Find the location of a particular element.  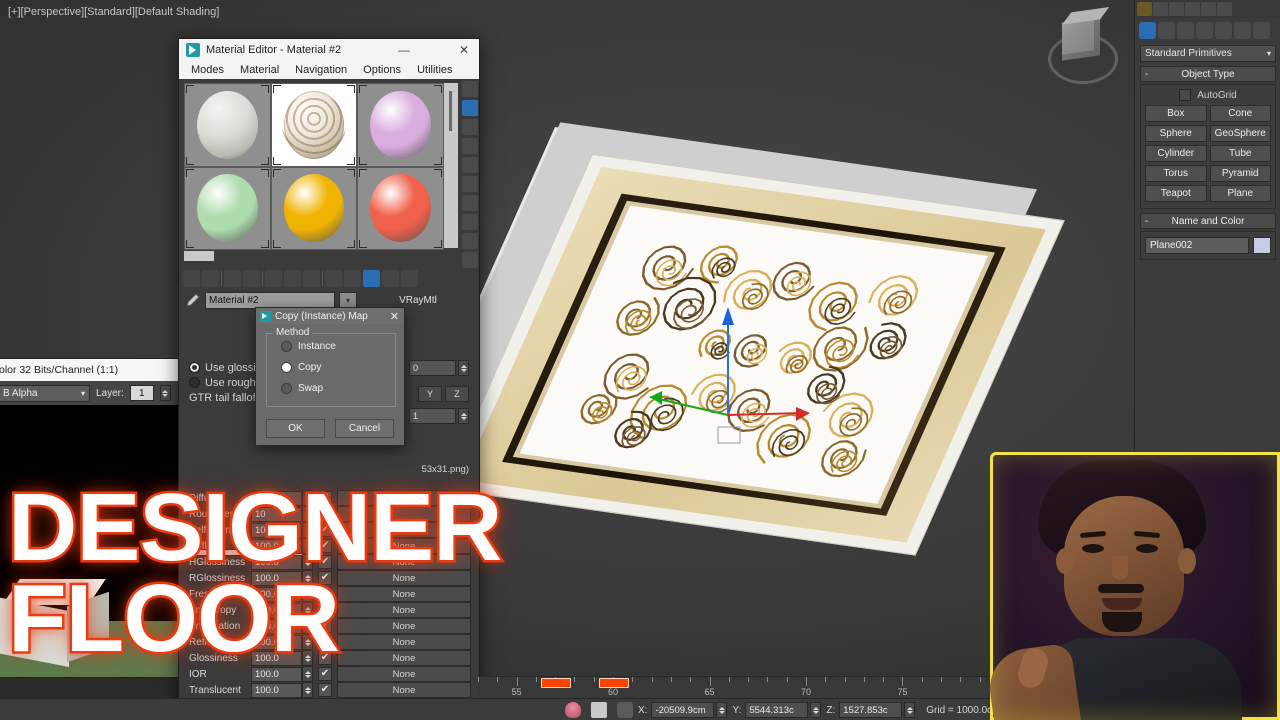

menu-navigation: Navigation is located at coordinates (321, 70).